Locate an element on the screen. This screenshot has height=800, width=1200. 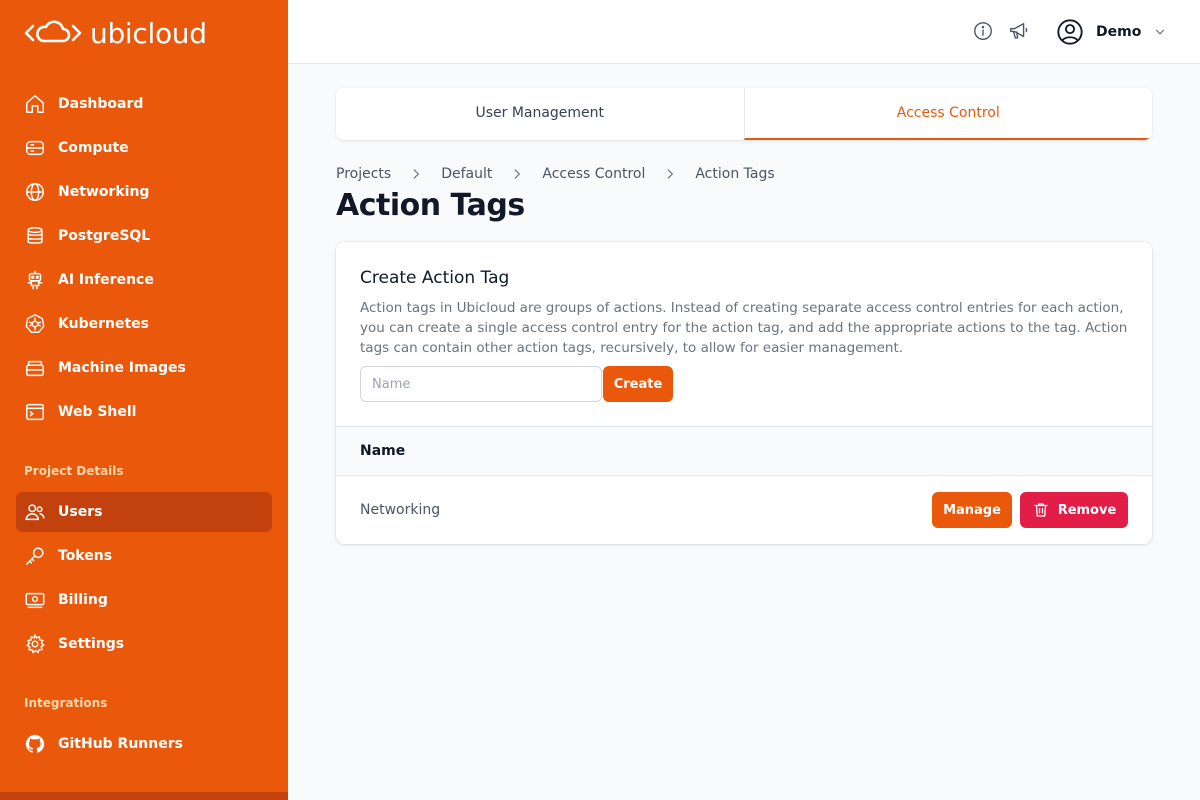
sidebar-item-ai-inference: AI Inference is located at coordinates (144, 280).